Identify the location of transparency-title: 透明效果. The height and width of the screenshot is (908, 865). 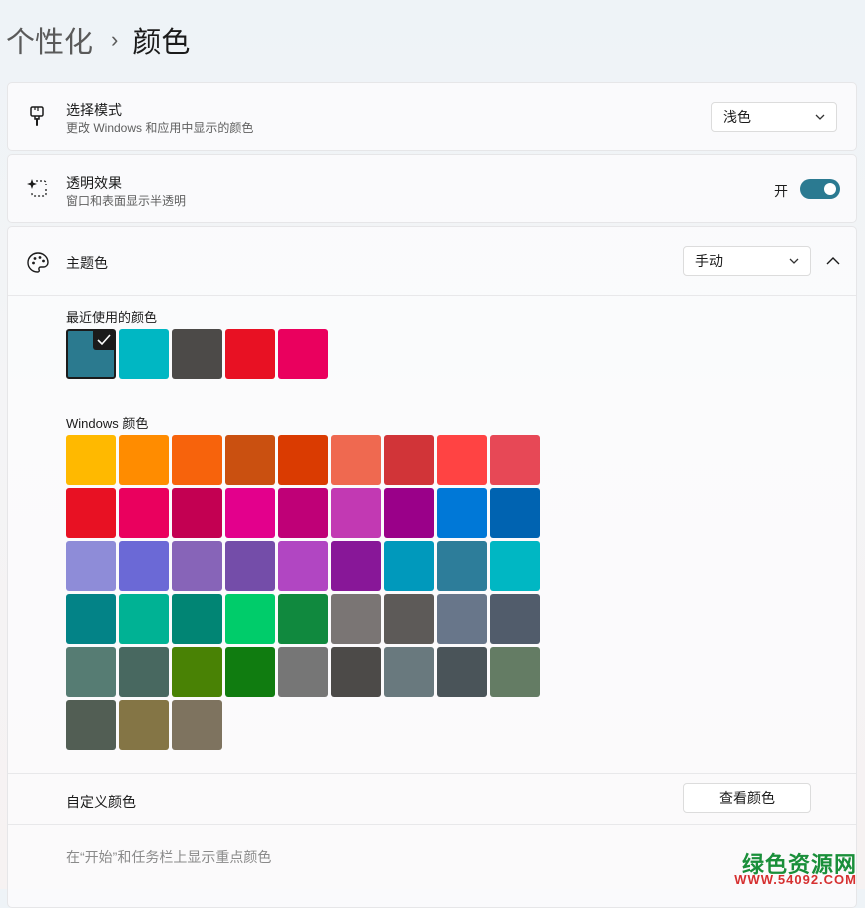
(94, 183).